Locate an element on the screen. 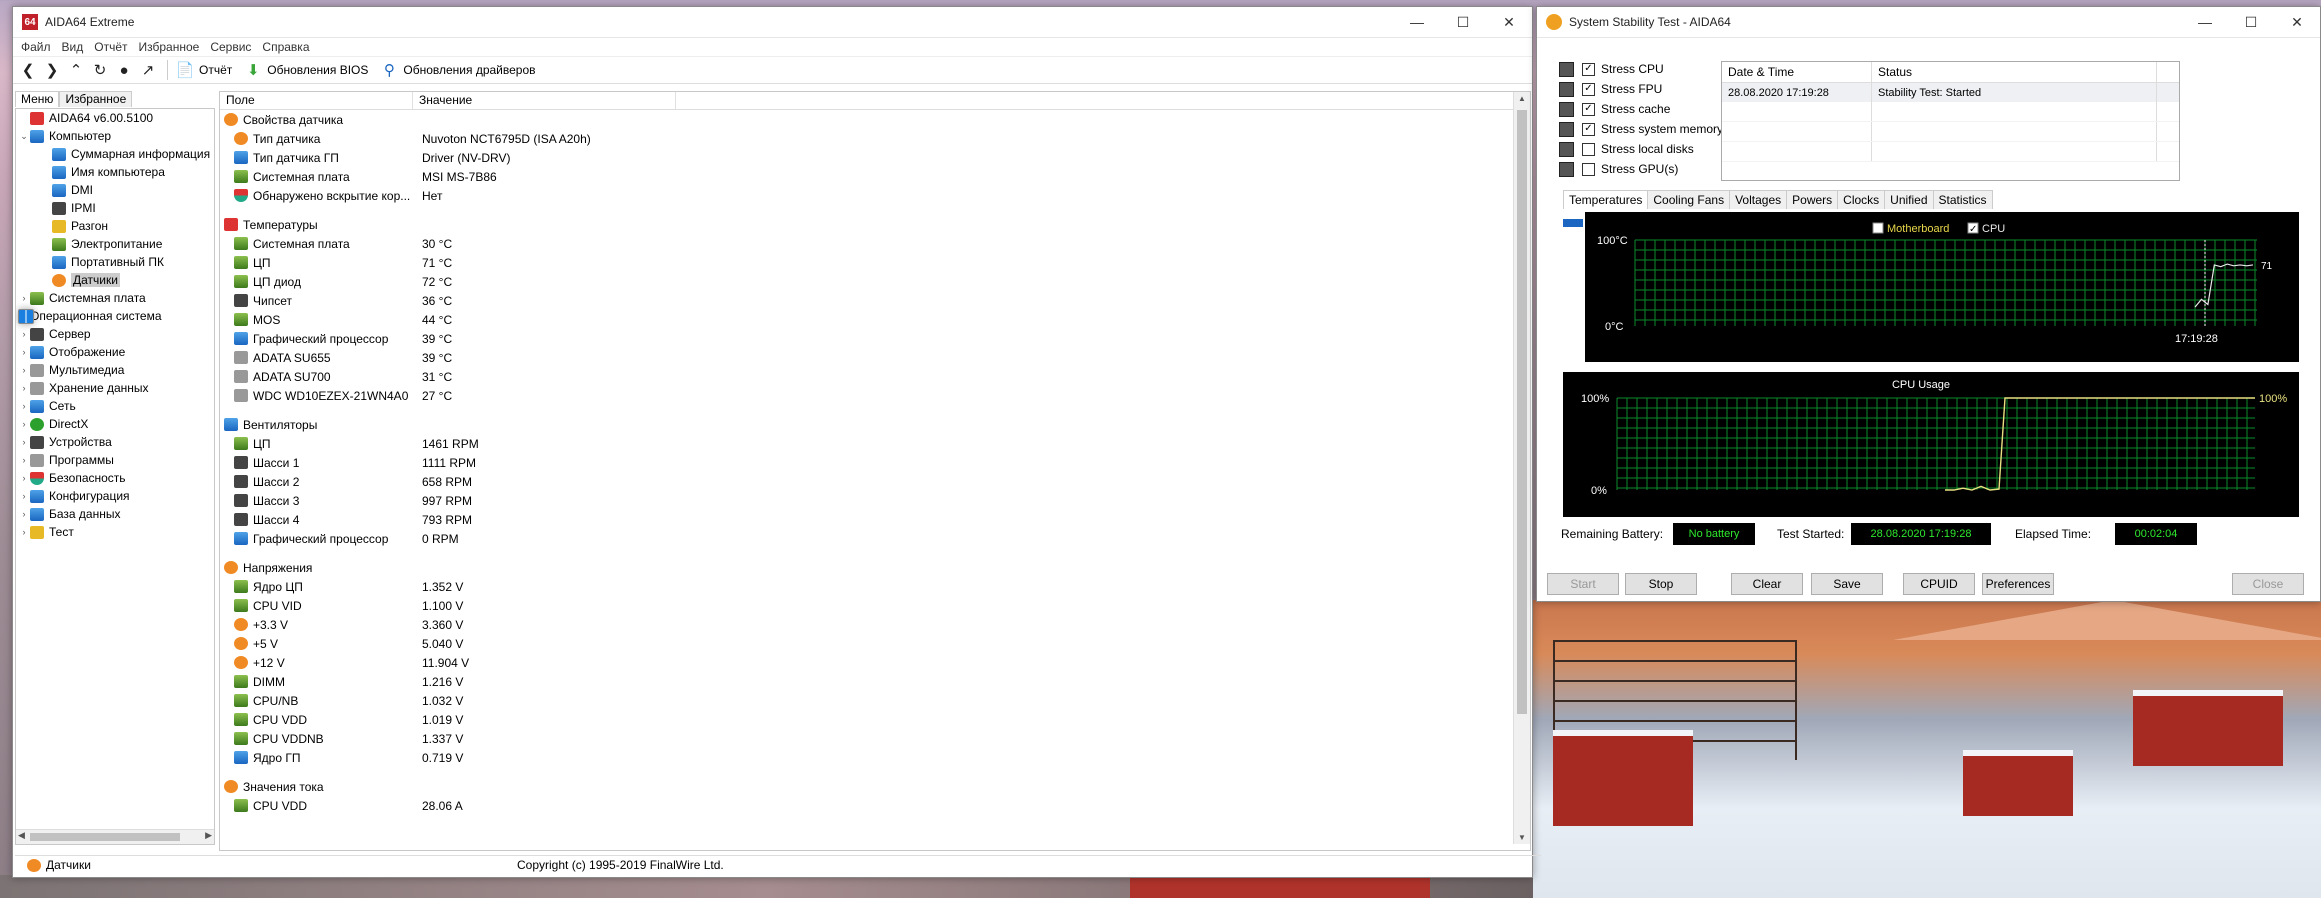 The height and width of the screenshot is (898, 2321). tree-item: ›Операционная система is located at coordinates (115, 316).